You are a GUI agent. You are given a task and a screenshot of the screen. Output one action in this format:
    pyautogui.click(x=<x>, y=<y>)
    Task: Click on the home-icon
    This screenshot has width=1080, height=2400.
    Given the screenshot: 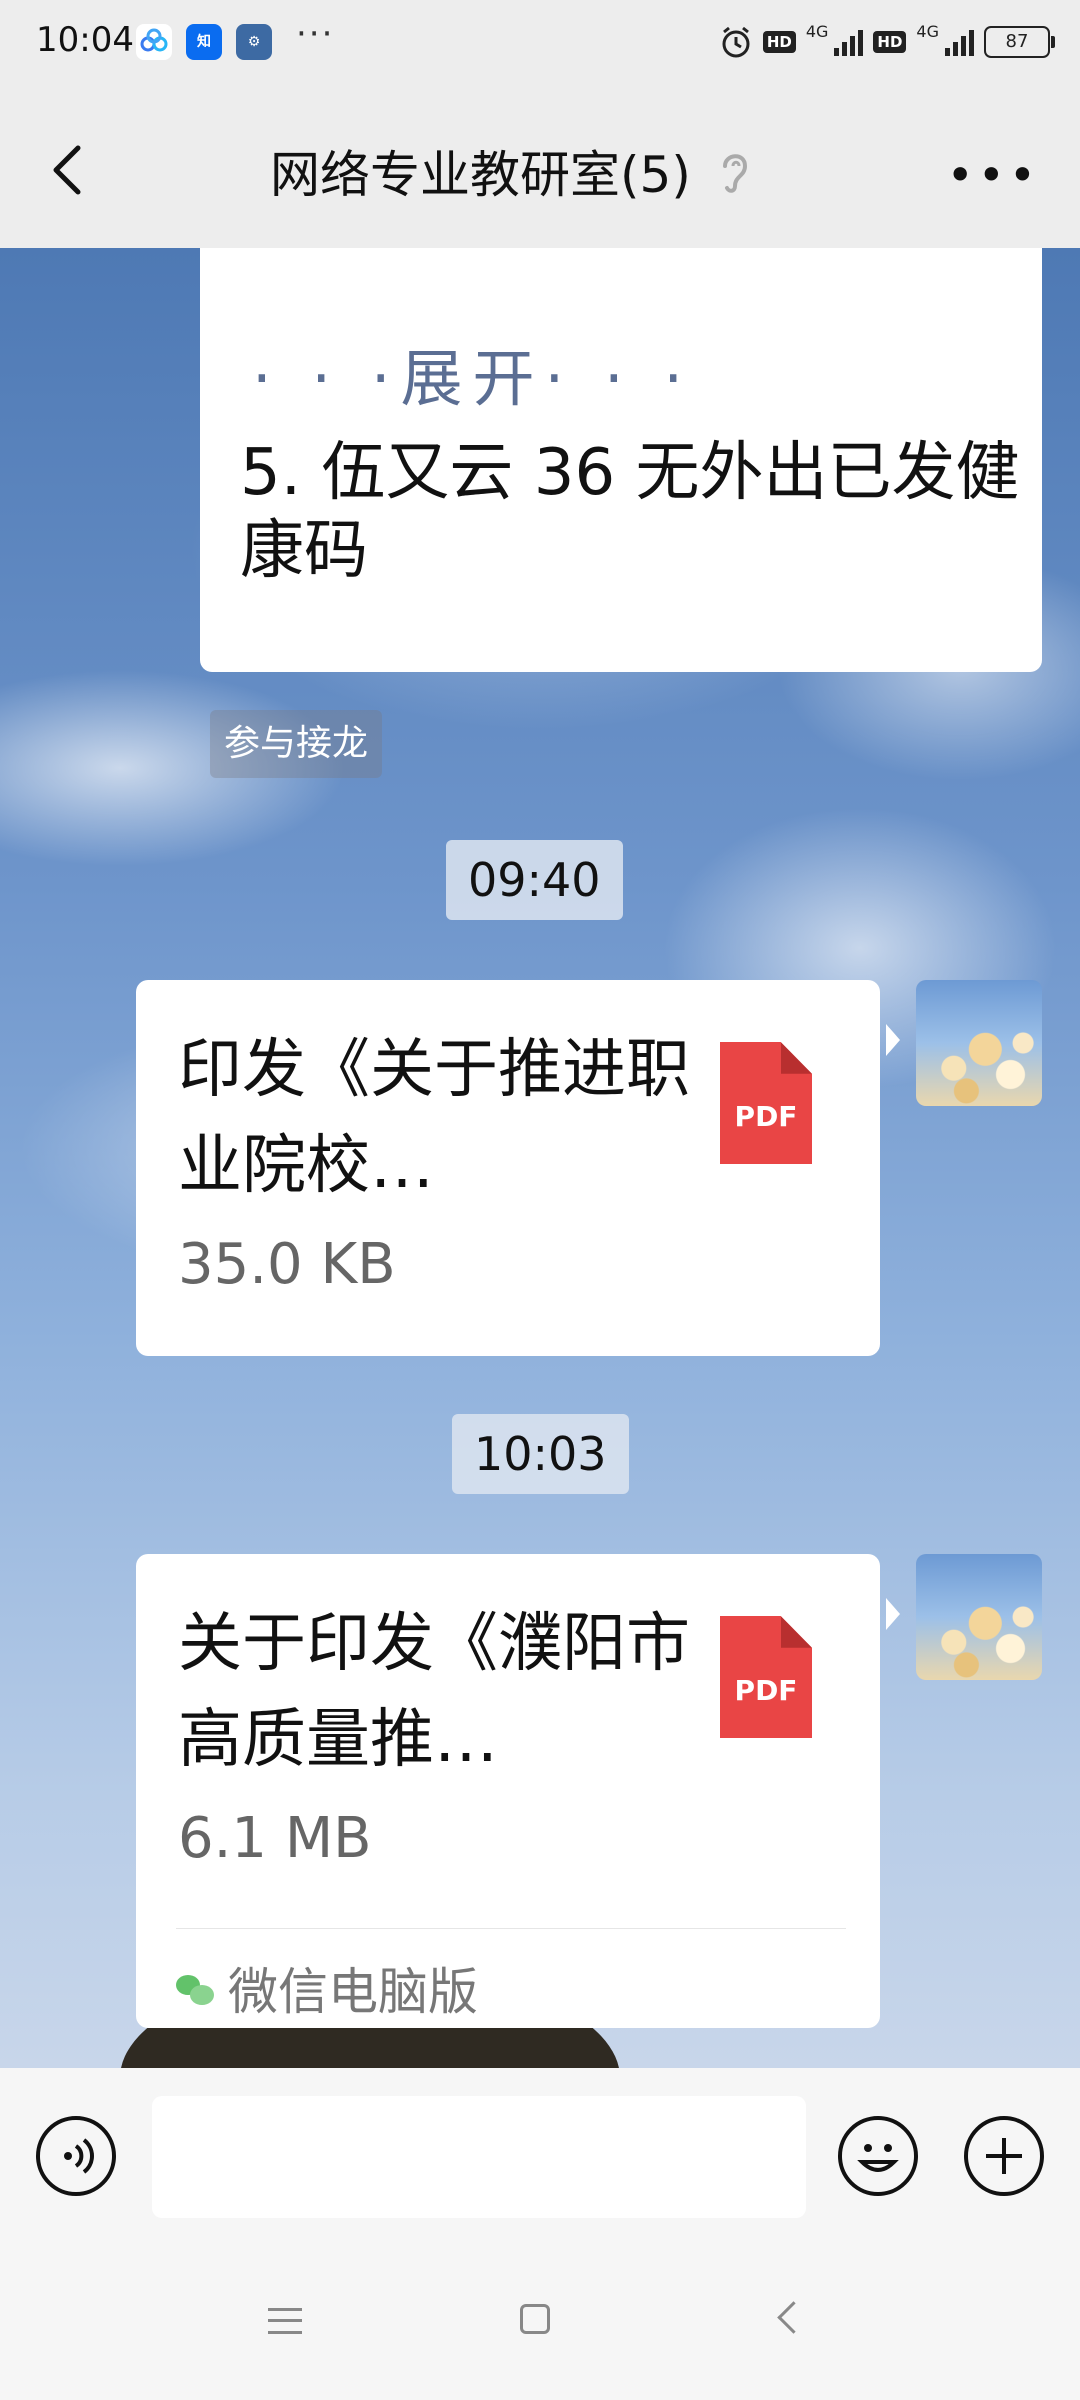 What is the action you would take?
    pyautogui.click(x=535, y=2319)
    